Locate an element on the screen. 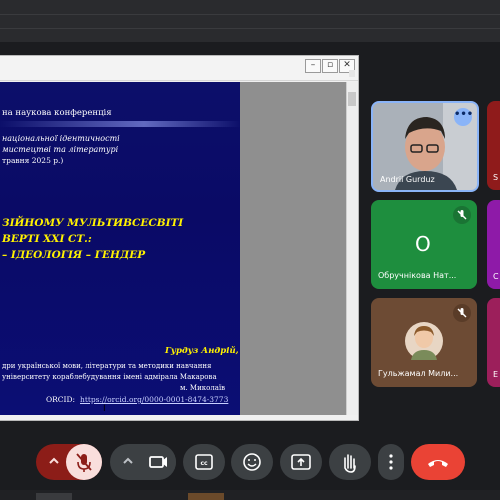  slide-title: ЗІЙНОМУ МУЛЬТИВСЕСВІТІ is located at coordinates (93, 223).